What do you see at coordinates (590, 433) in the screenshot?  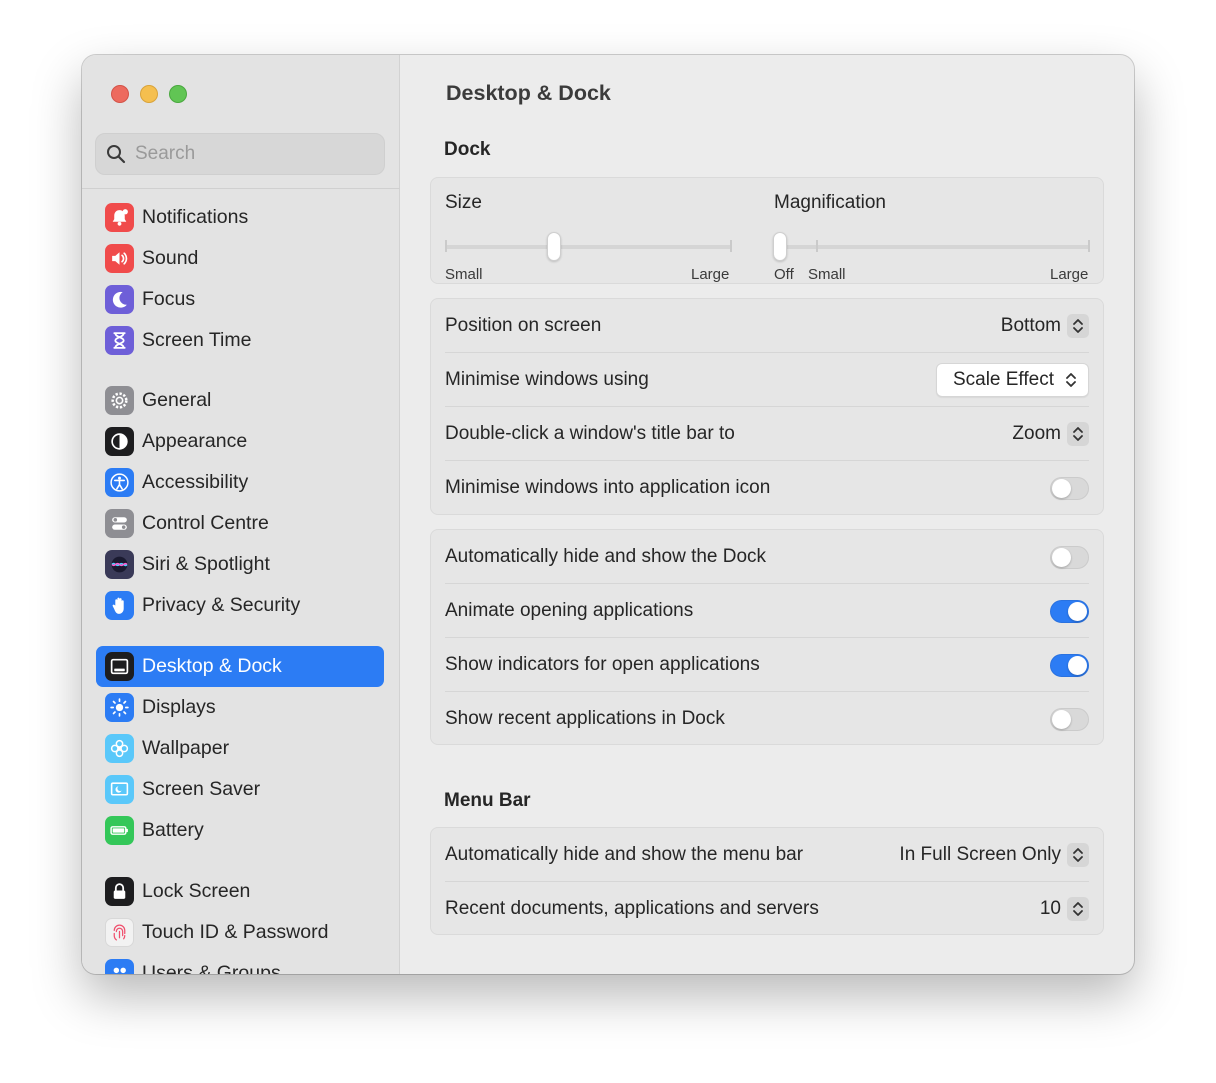 I see `row-label: Double-click a window's title bar to` at bounding box center [590, 433].